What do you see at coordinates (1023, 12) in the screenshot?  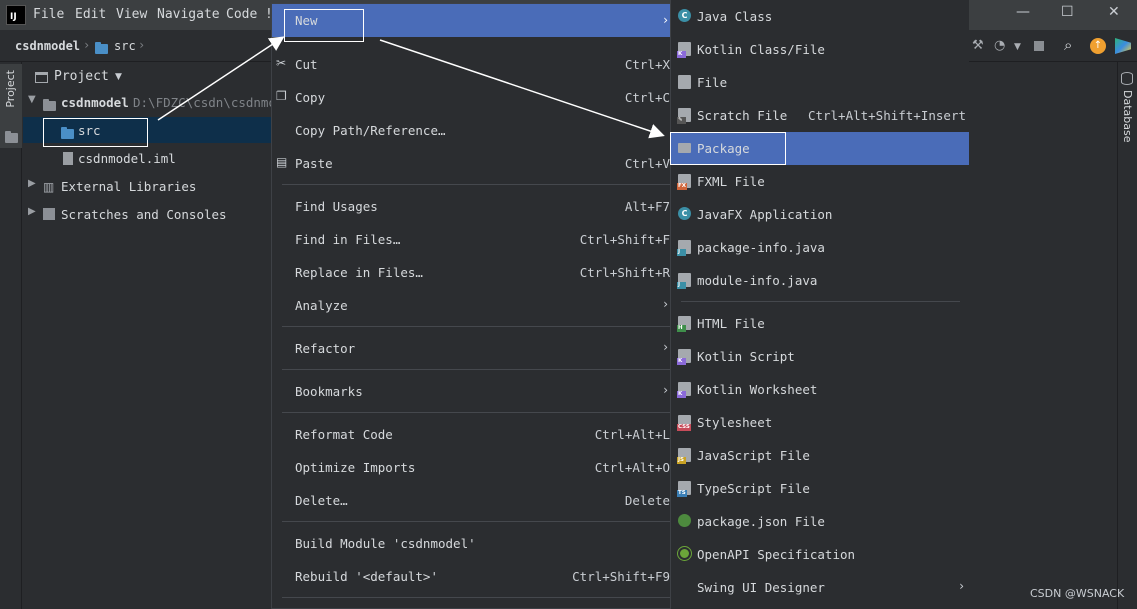 I see `minimize-button: —` at bounding box center [1023, 12].